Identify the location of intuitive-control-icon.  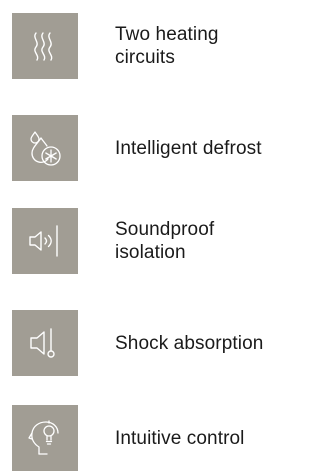
(43, 437).